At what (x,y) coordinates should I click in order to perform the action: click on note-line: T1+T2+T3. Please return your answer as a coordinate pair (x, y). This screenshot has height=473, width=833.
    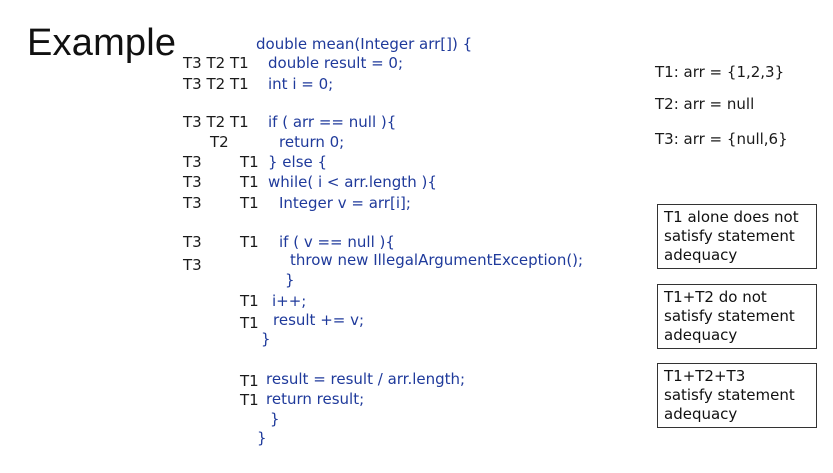
    Looking at the image, I should click on (705, 376).